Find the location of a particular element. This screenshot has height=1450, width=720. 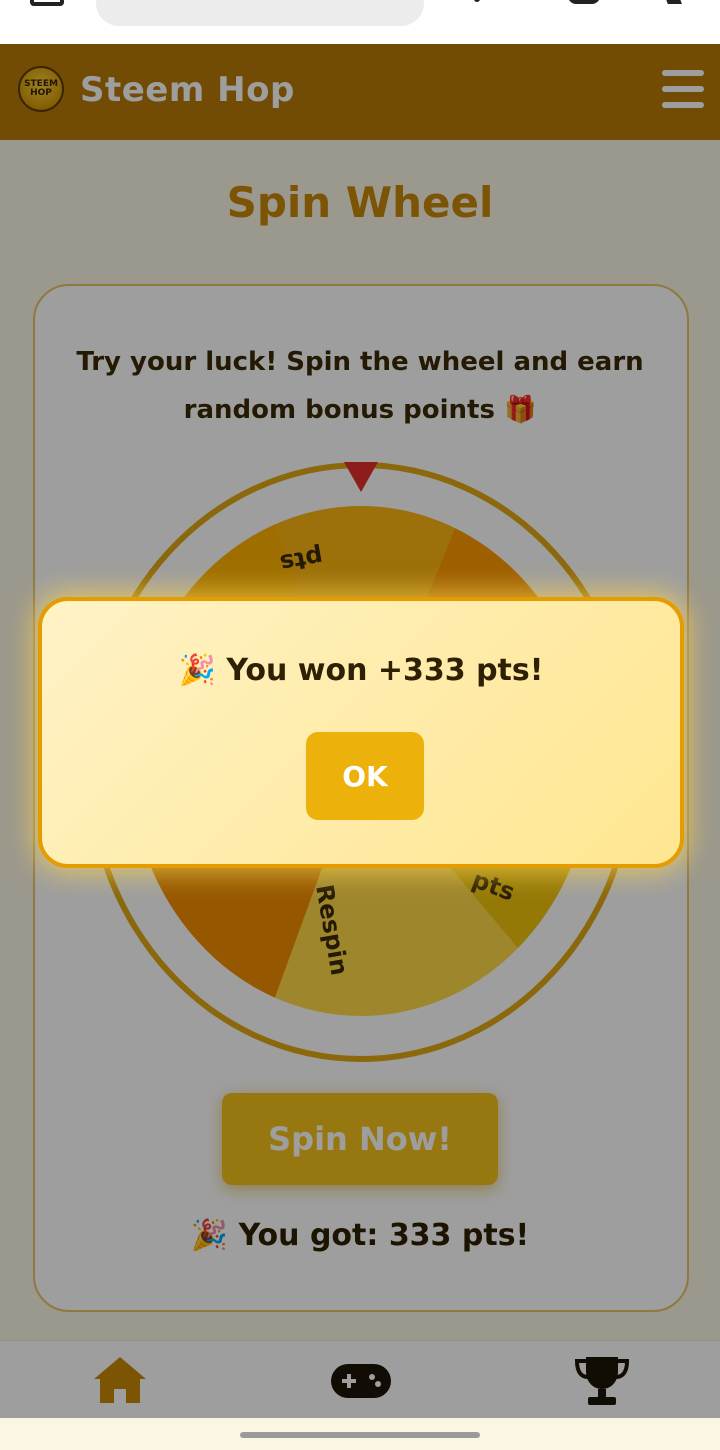

win-message: 🎉 You won +333 pts! is located at coordinates (361, 670).